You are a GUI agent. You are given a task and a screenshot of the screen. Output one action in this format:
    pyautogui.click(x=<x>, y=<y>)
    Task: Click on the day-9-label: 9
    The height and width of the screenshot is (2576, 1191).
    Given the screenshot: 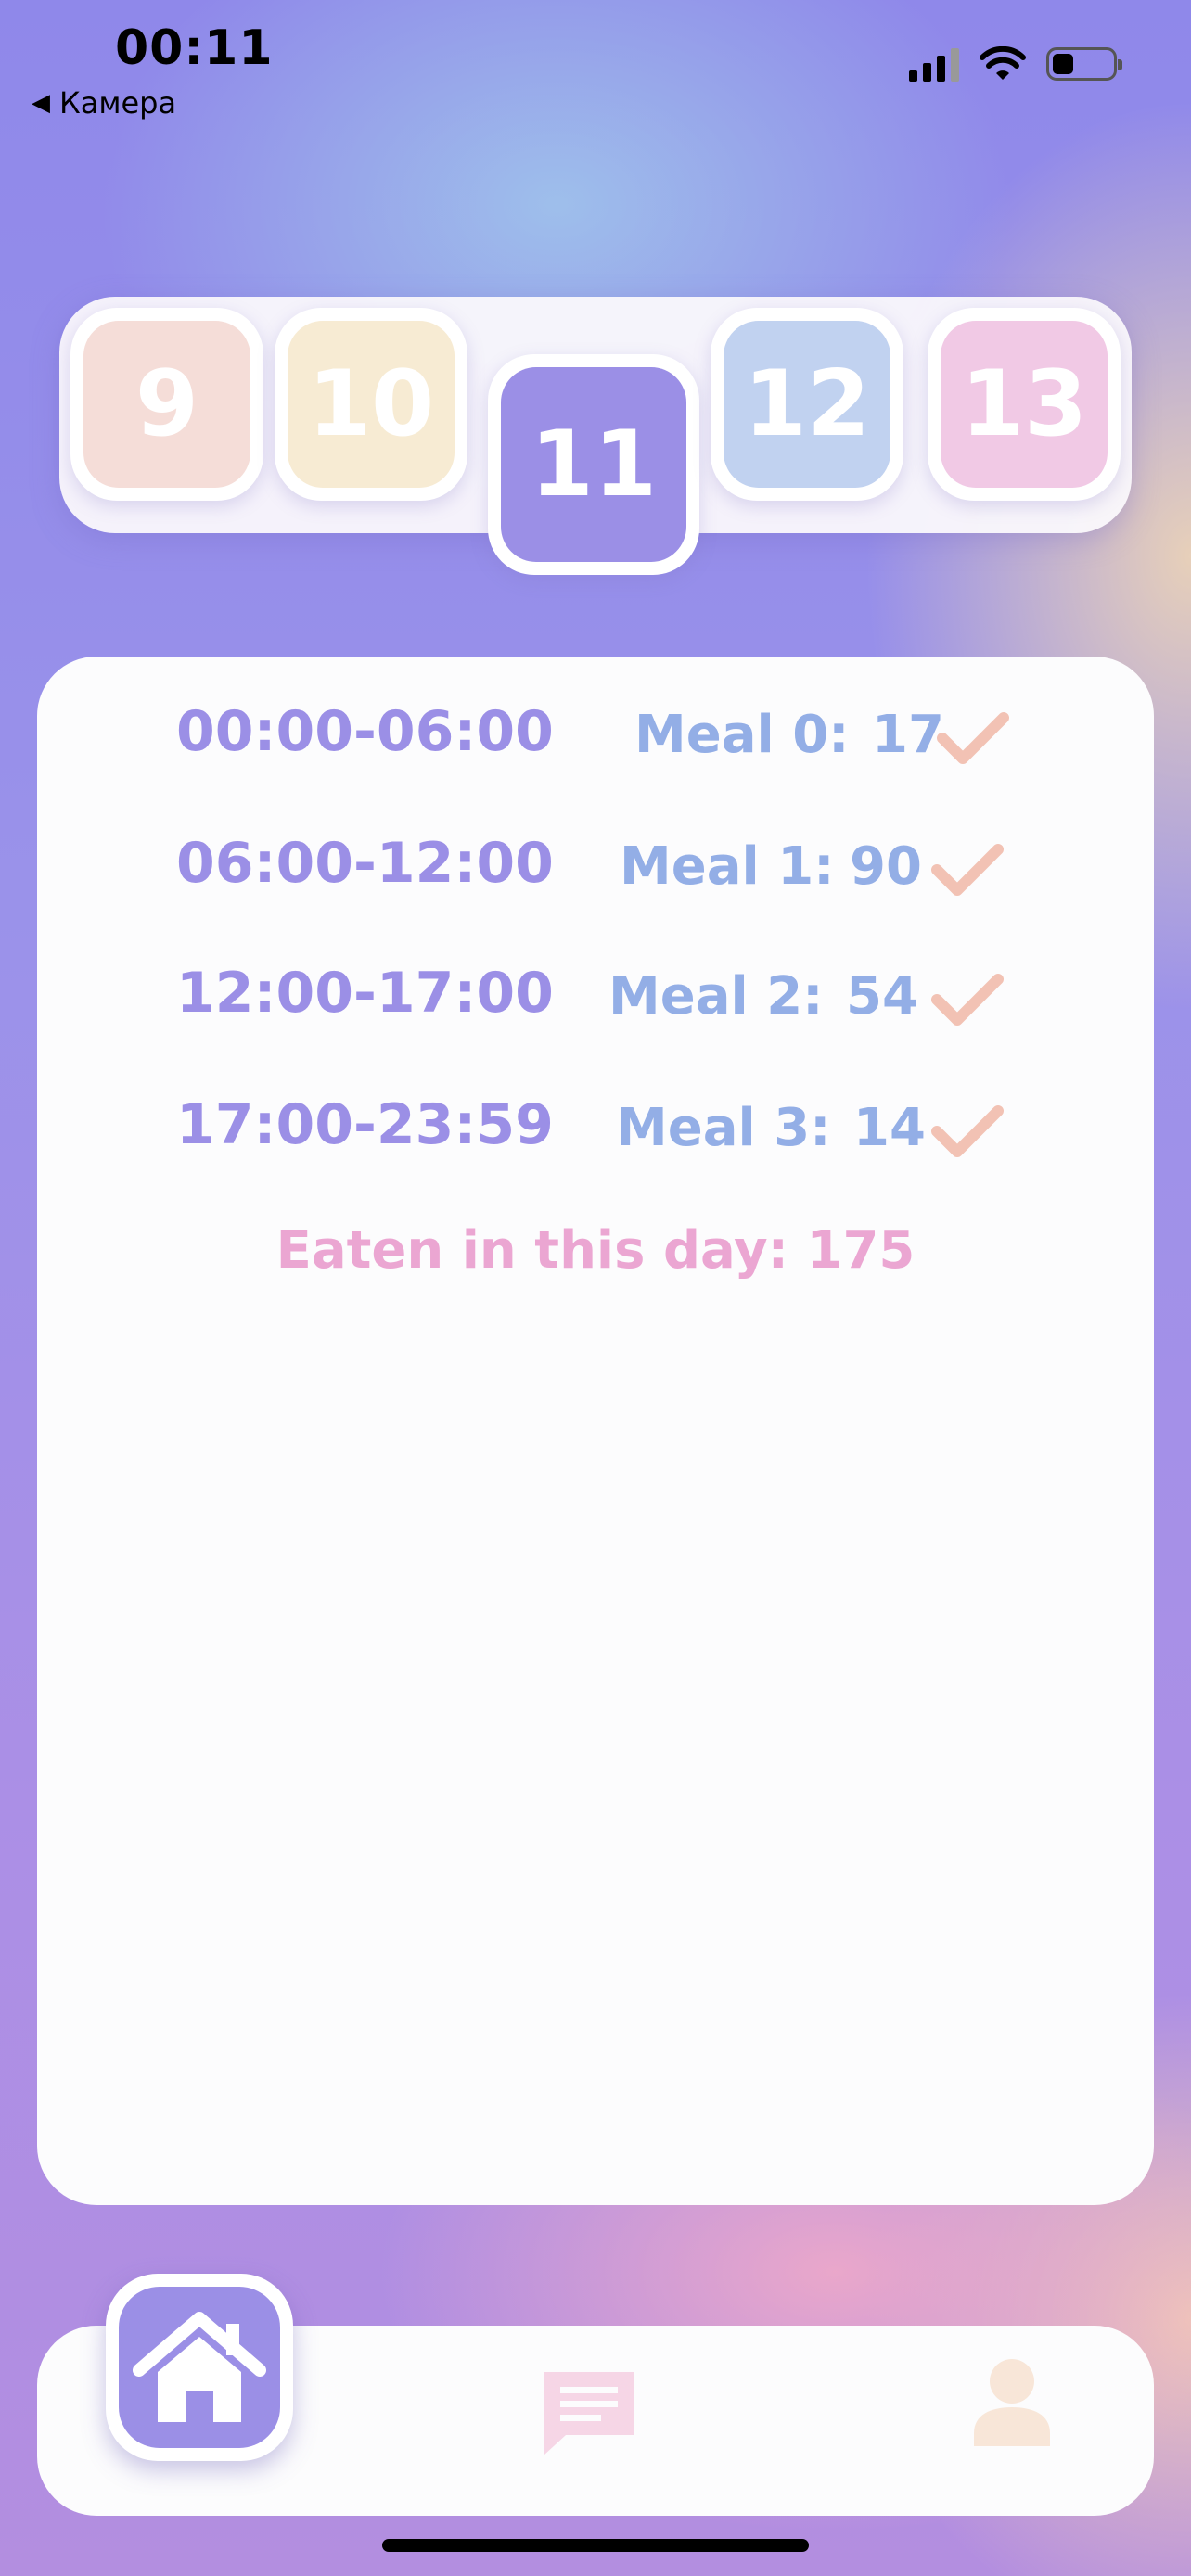 What is the action you would take?
    pyautogui.click(x=166, y=405)
    